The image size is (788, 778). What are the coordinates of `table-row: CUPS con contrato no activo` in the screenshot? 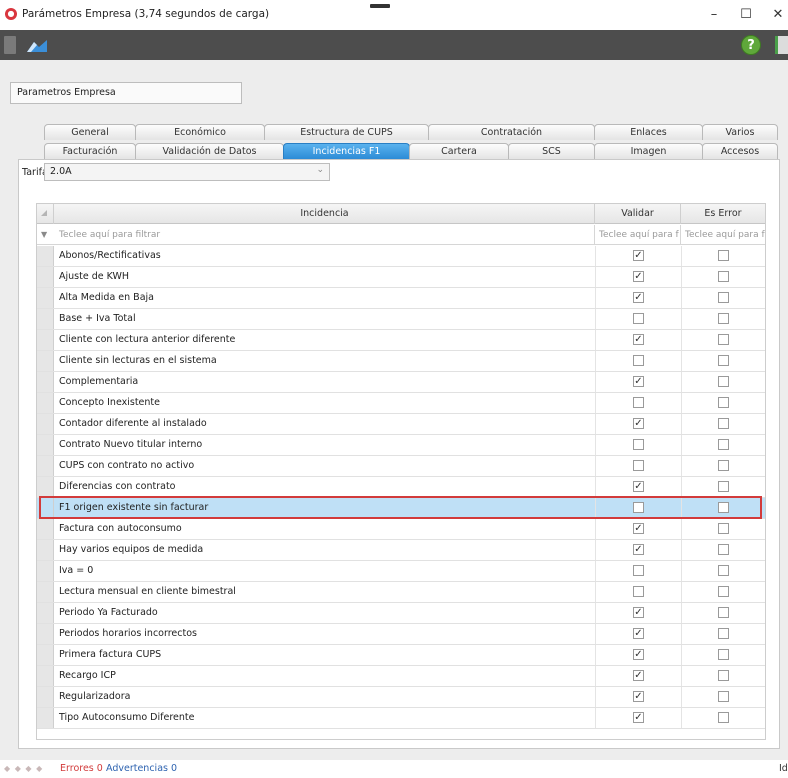 It's located at (401, 466).